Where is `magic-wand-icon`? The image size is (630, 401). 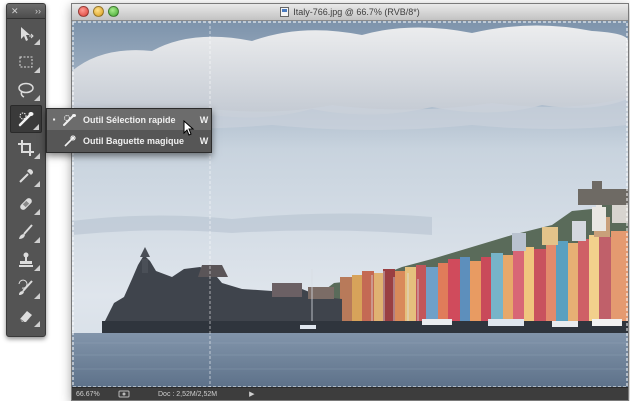
magic-wand-icon is located at coordinates (70, 141).